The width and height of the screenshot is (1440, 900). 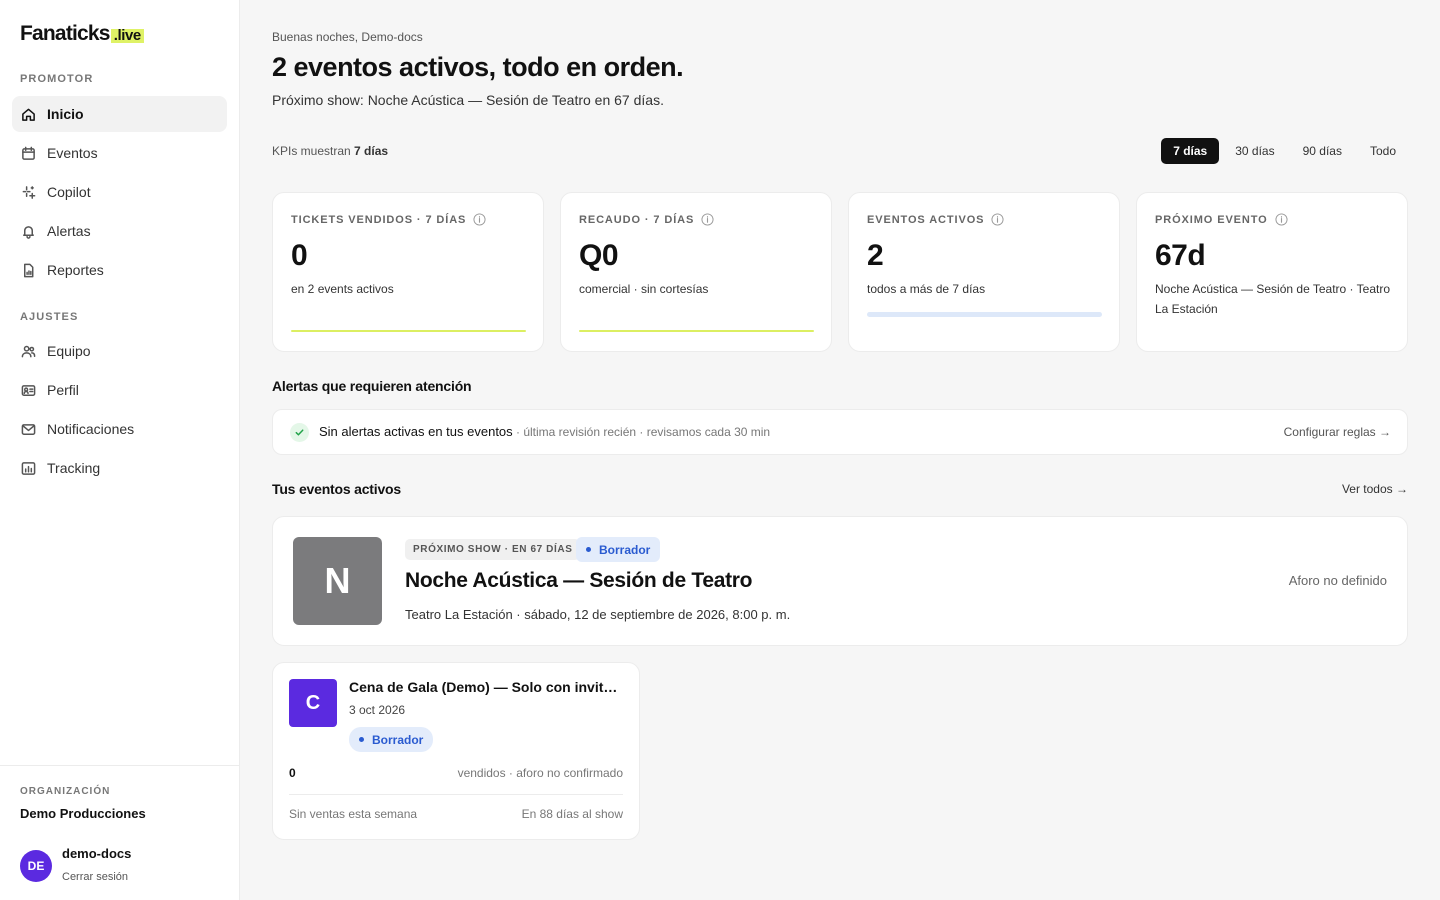 What do you see at coordinates (1180, 255) in the screenshot?
I see `kpi-value: 67d` at bounding box center [1180, 255].